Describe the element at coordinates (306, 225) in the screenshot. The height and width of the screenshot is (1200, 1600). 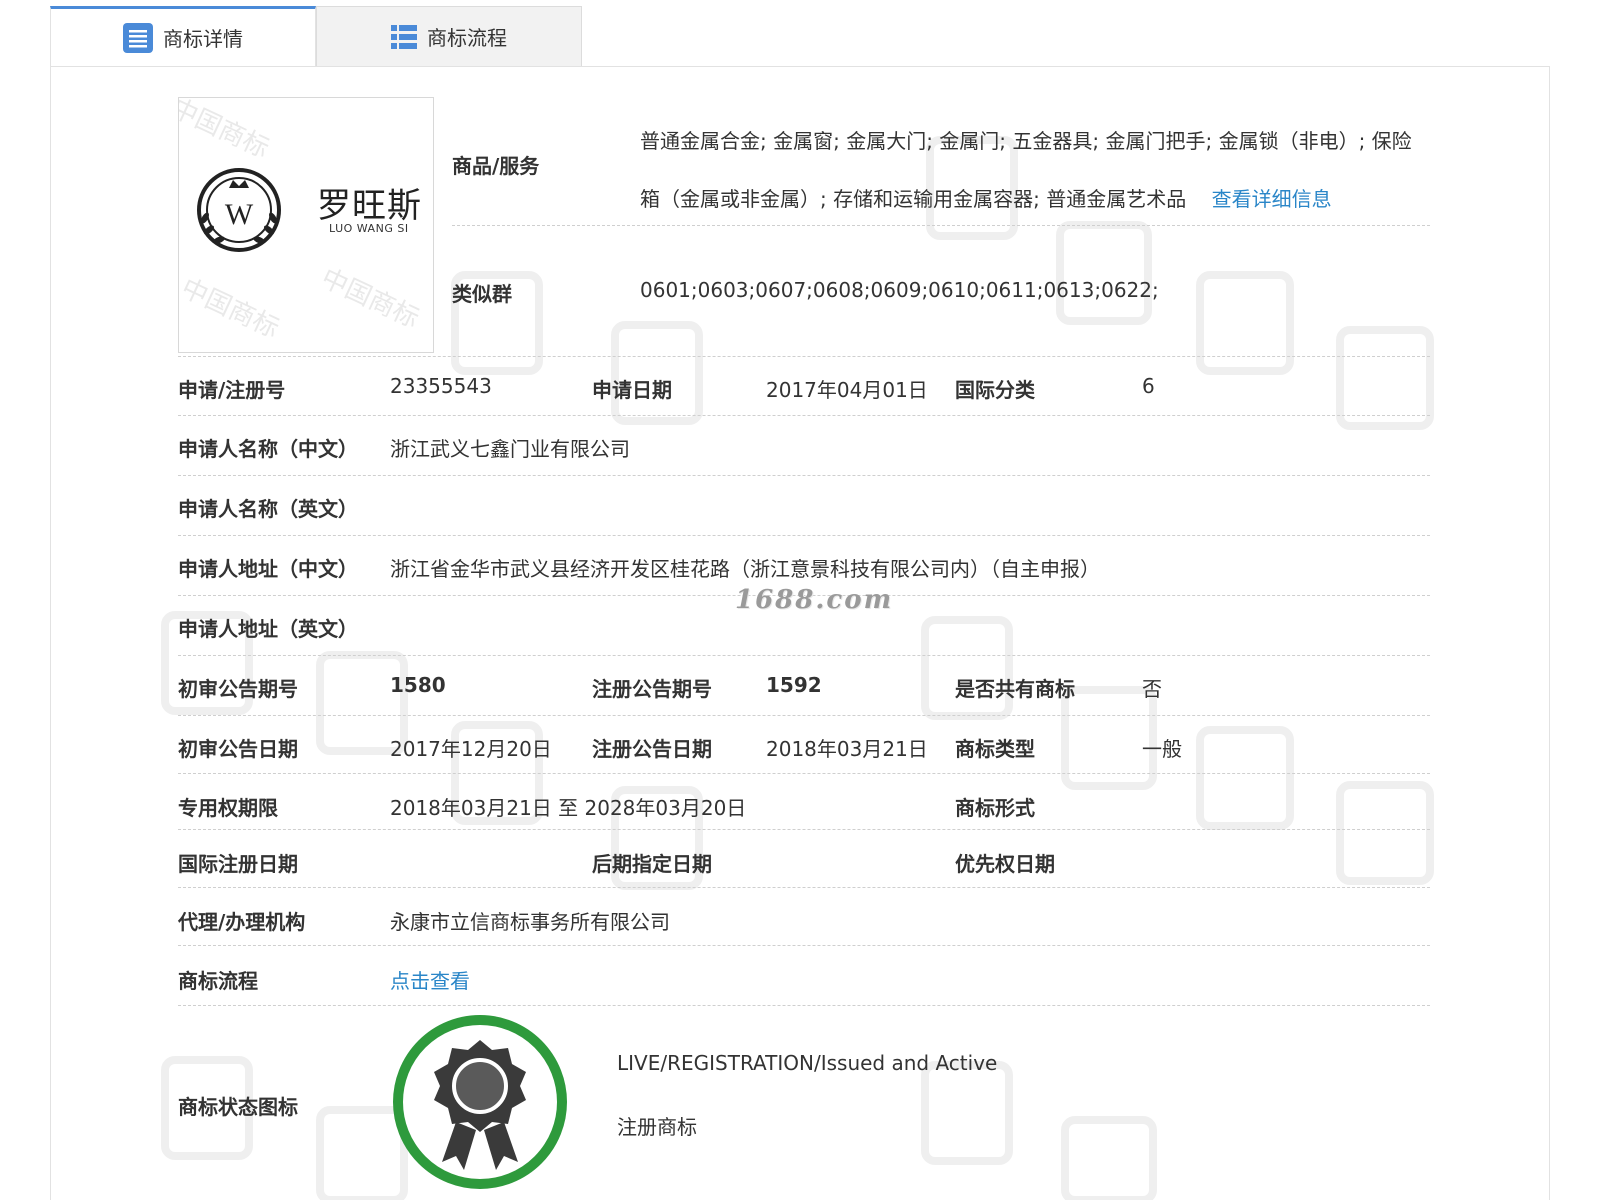
I see `trademark-image: 中国商标 中国商标 中国商标 W 罗旺斯 LUO WANG SI` at that location.